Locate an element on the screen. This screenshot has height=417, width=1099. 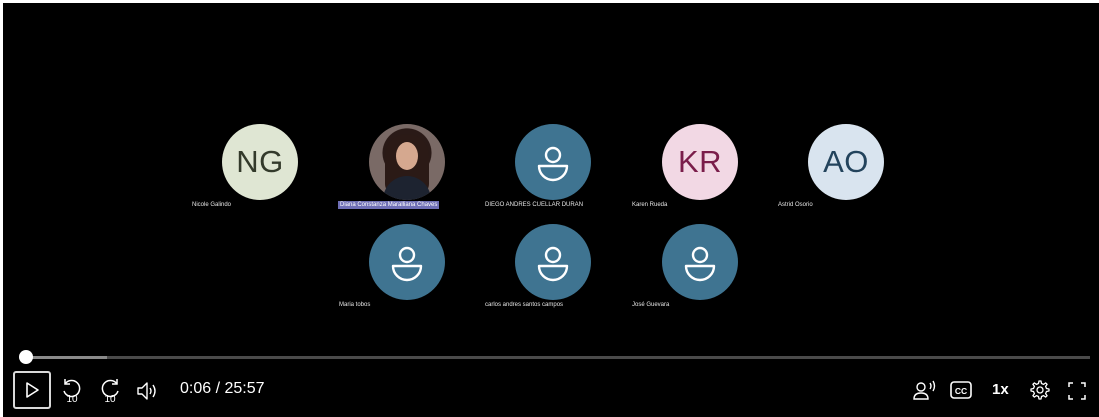
volume-icon is located at coordinates (146, 391).